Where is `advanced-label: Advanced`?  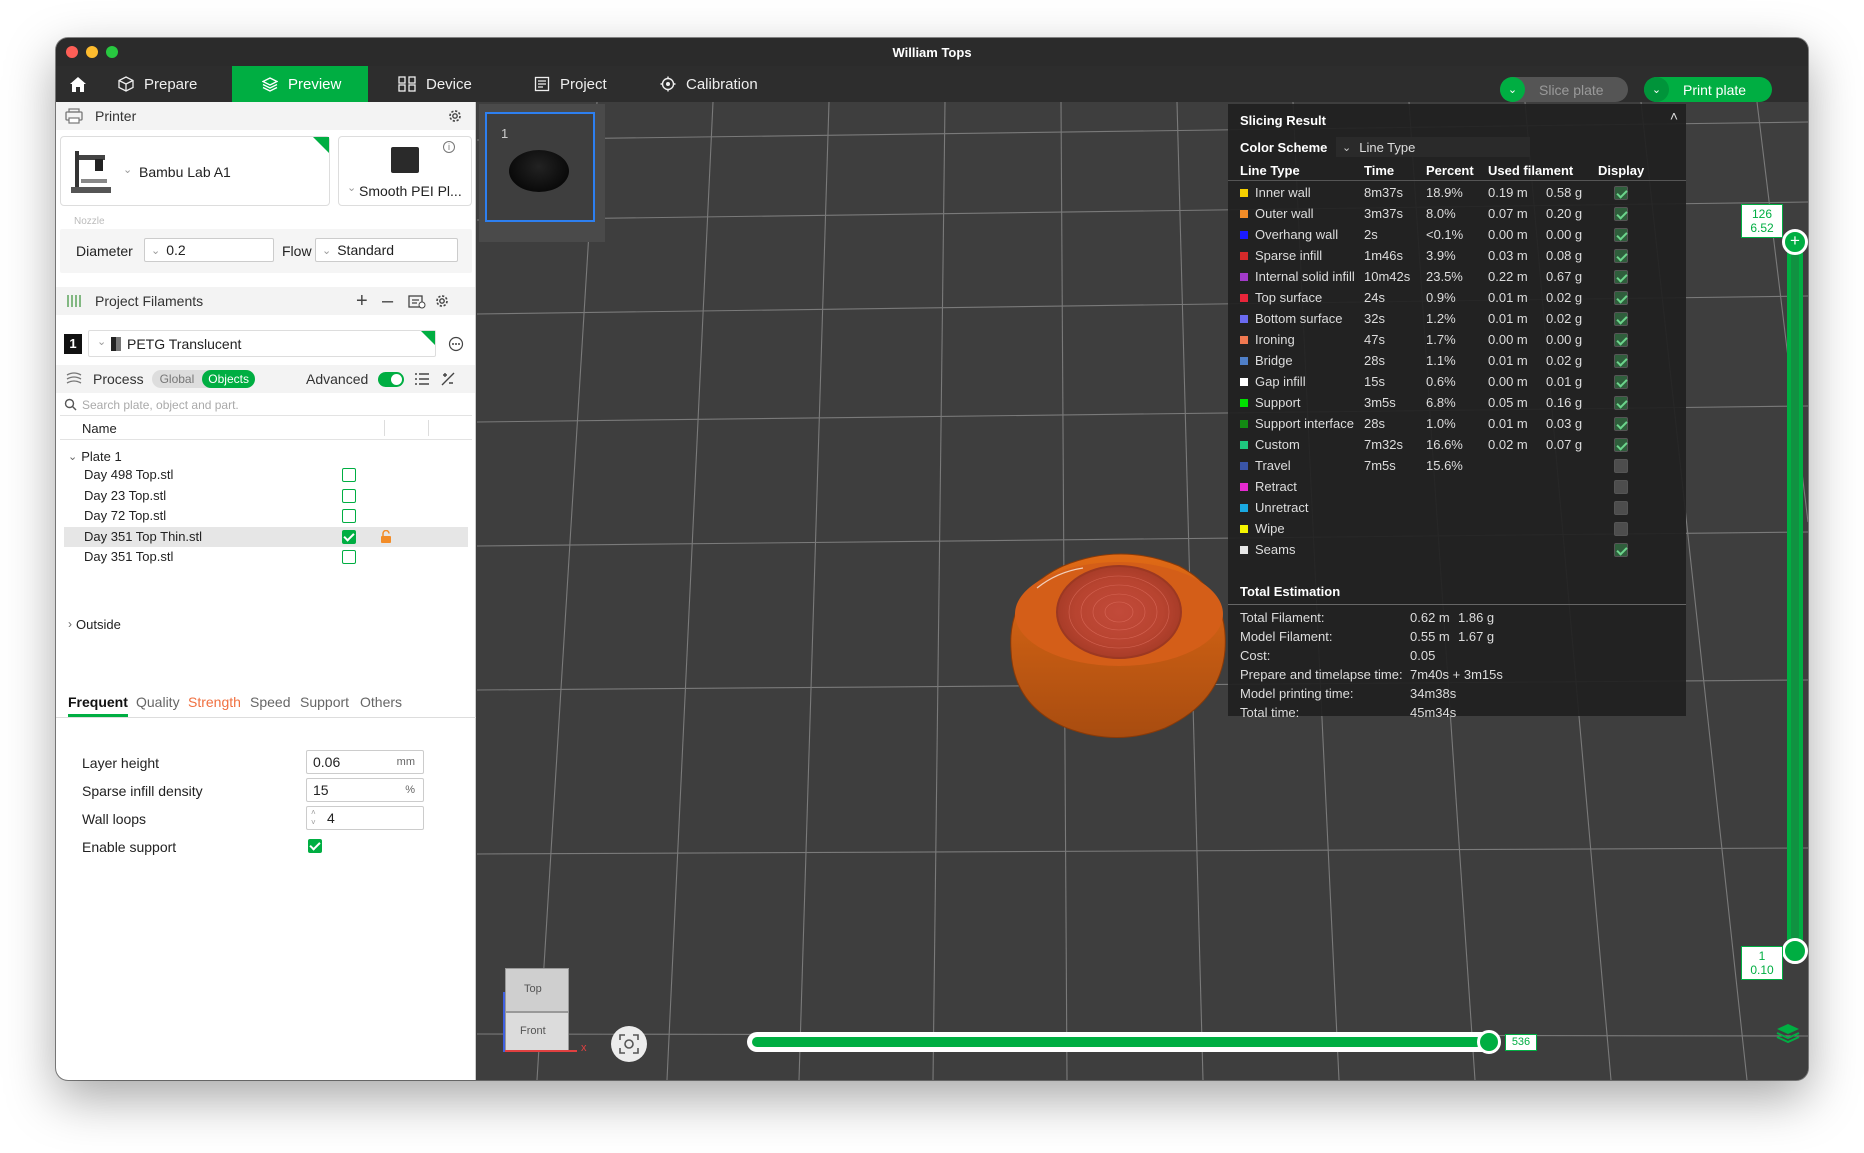
advanced-label: Advanced is located at coordinates (337, 379).